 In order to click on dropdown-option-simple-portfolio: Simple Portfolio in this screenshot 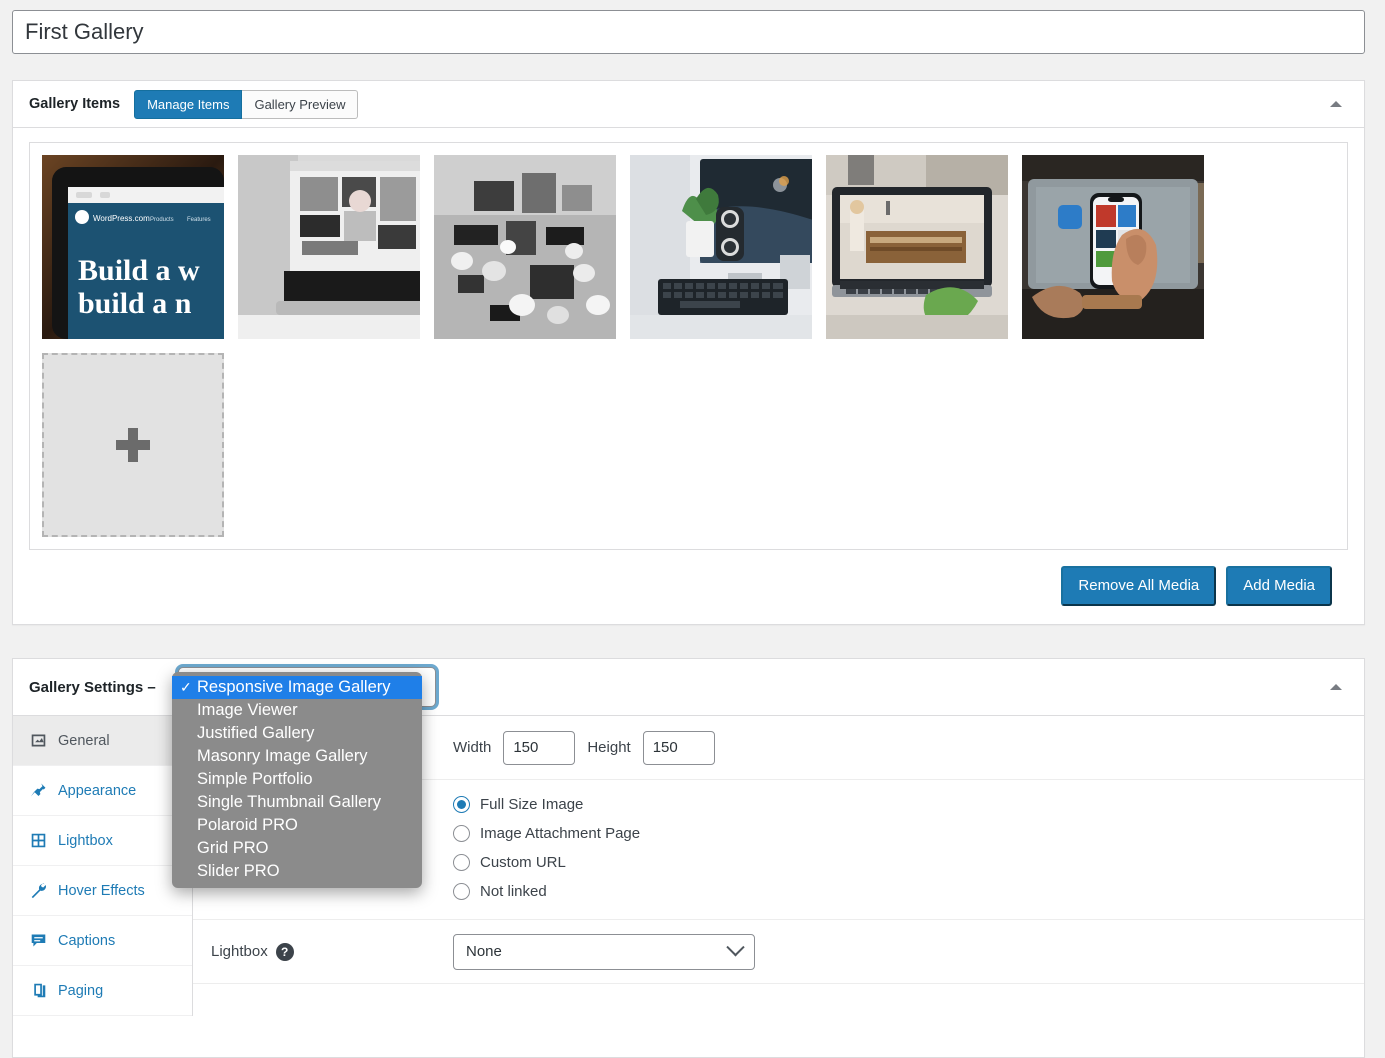, I will do `click(297, 779)`.